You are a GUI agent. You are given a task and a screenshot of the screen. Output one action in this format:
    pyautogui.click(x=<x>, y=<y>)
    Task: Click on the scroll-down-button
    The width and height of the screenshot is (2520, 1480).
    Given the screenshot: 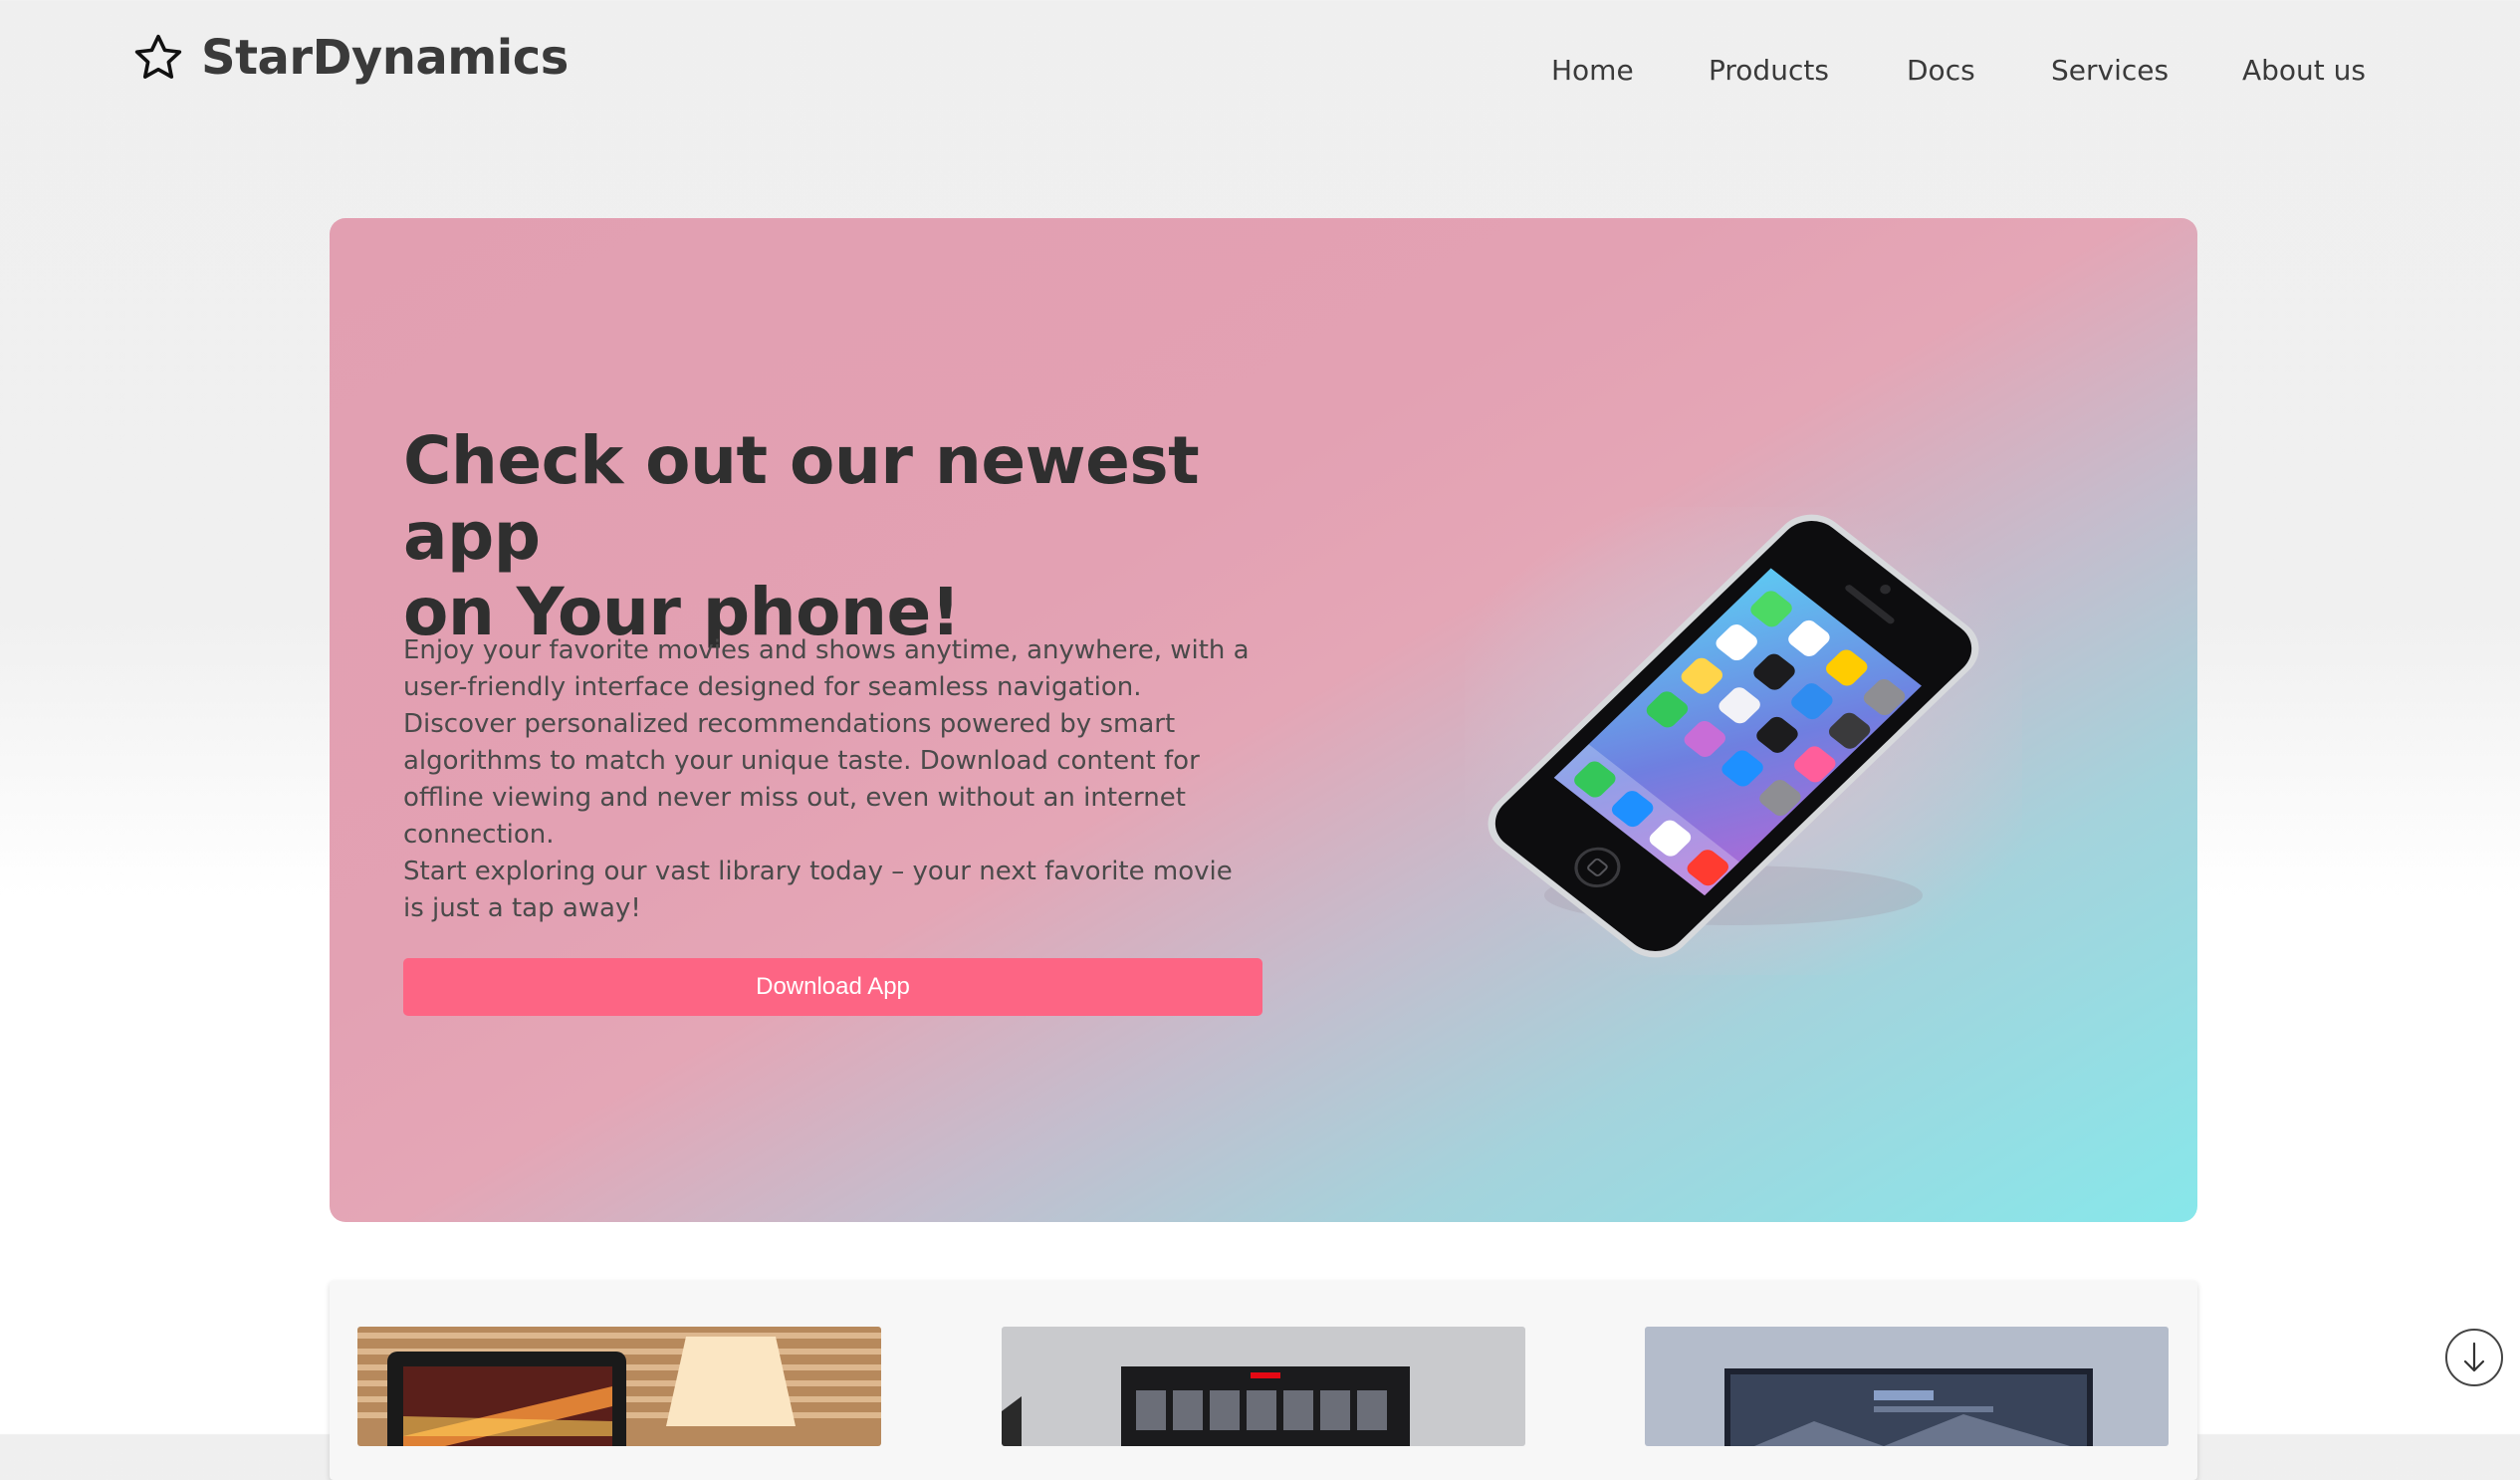 What is the action you would take?
    pyautogui.click(x=2474, y=1358)
    